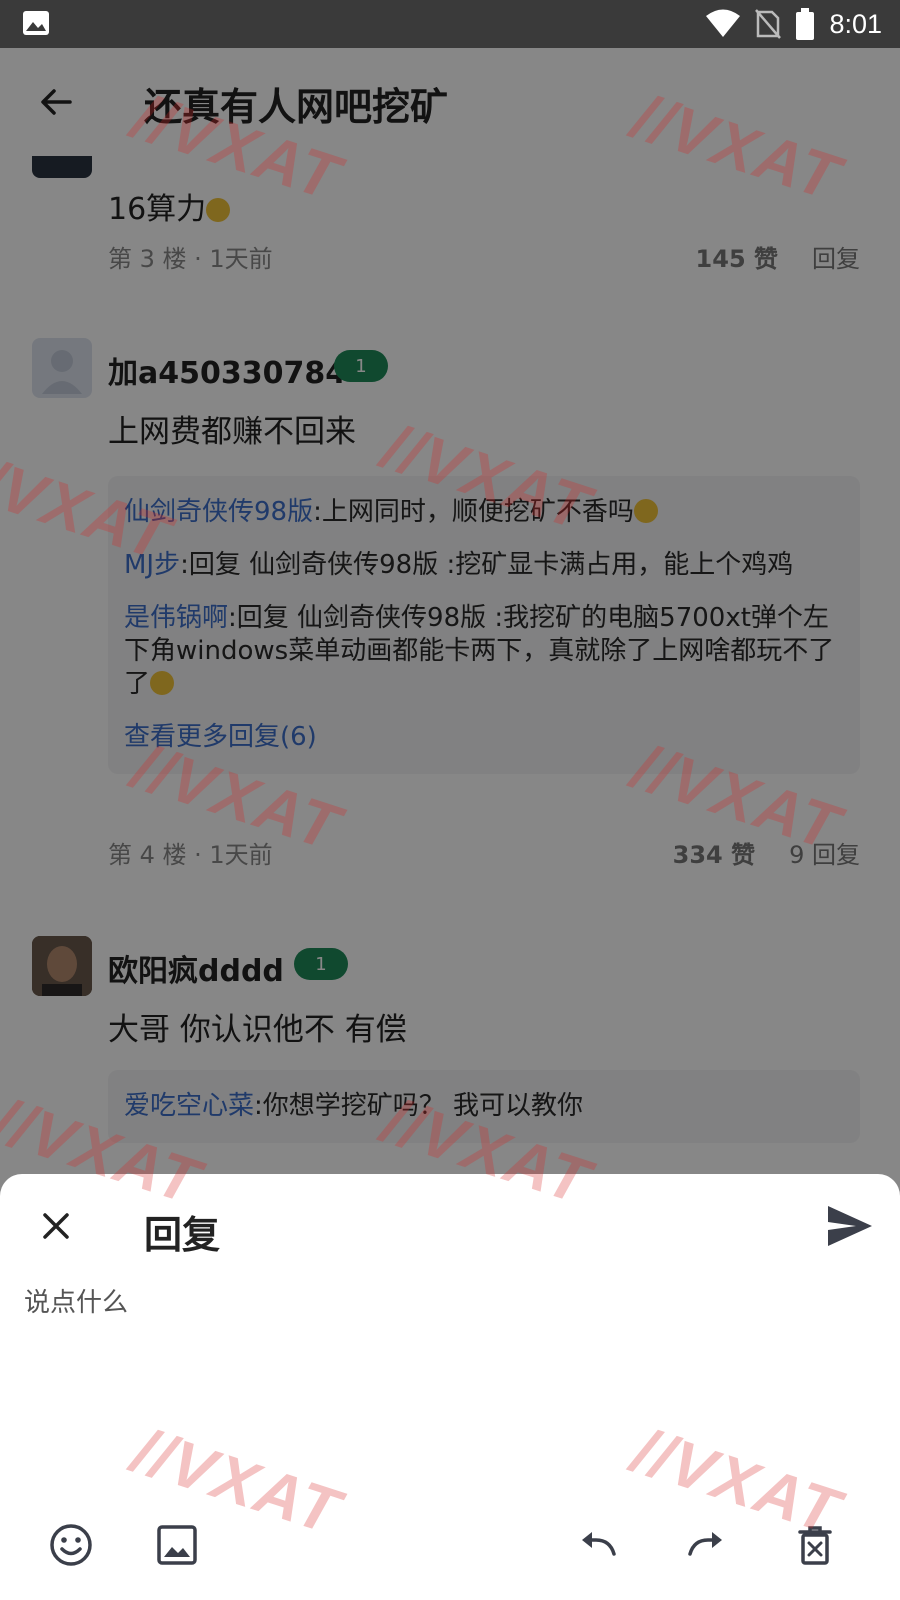 Image resolution: width=900 pixels, height=1600 pixels. What do you see at coordinates (484, 852) in the screenshot?
I see `comment-footer: 第 4 楼 · 1天前 334 赞 9 回复` at bounding box center [484, 852].